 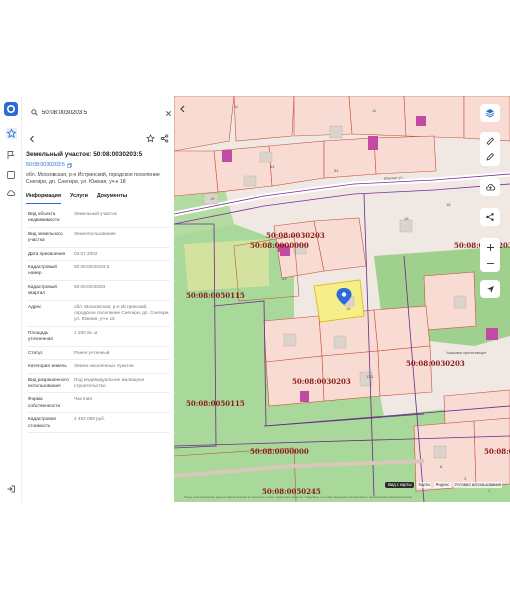 I want to click on edit-icon, so click(x=490, y=156).